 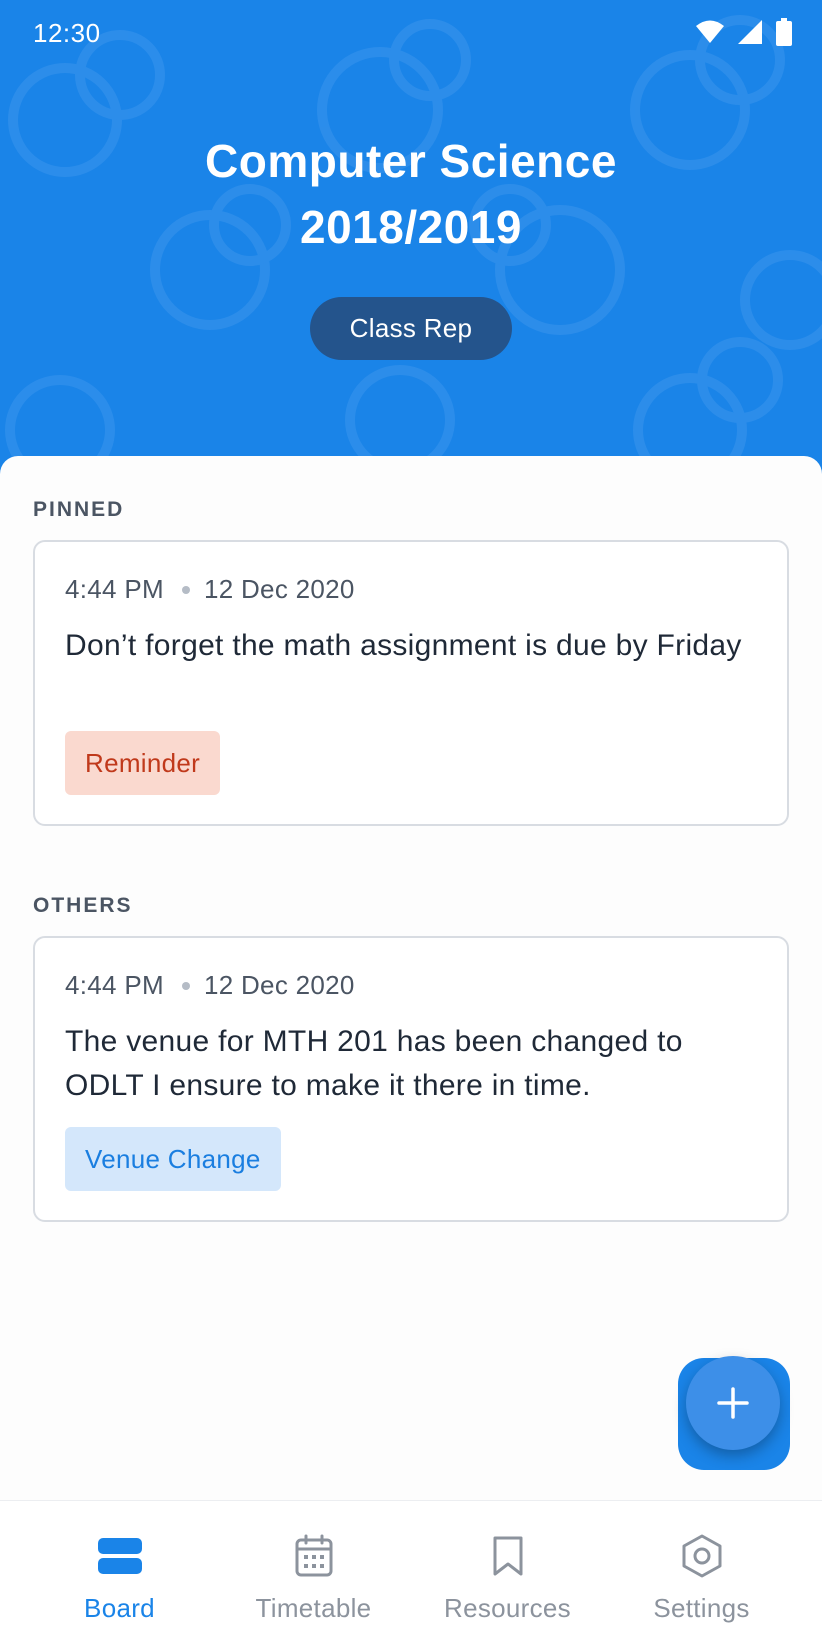 What do you see at coordinates (784, 32) in the screenshot?
I see `battery-icon` at bounding box center [784, 32].